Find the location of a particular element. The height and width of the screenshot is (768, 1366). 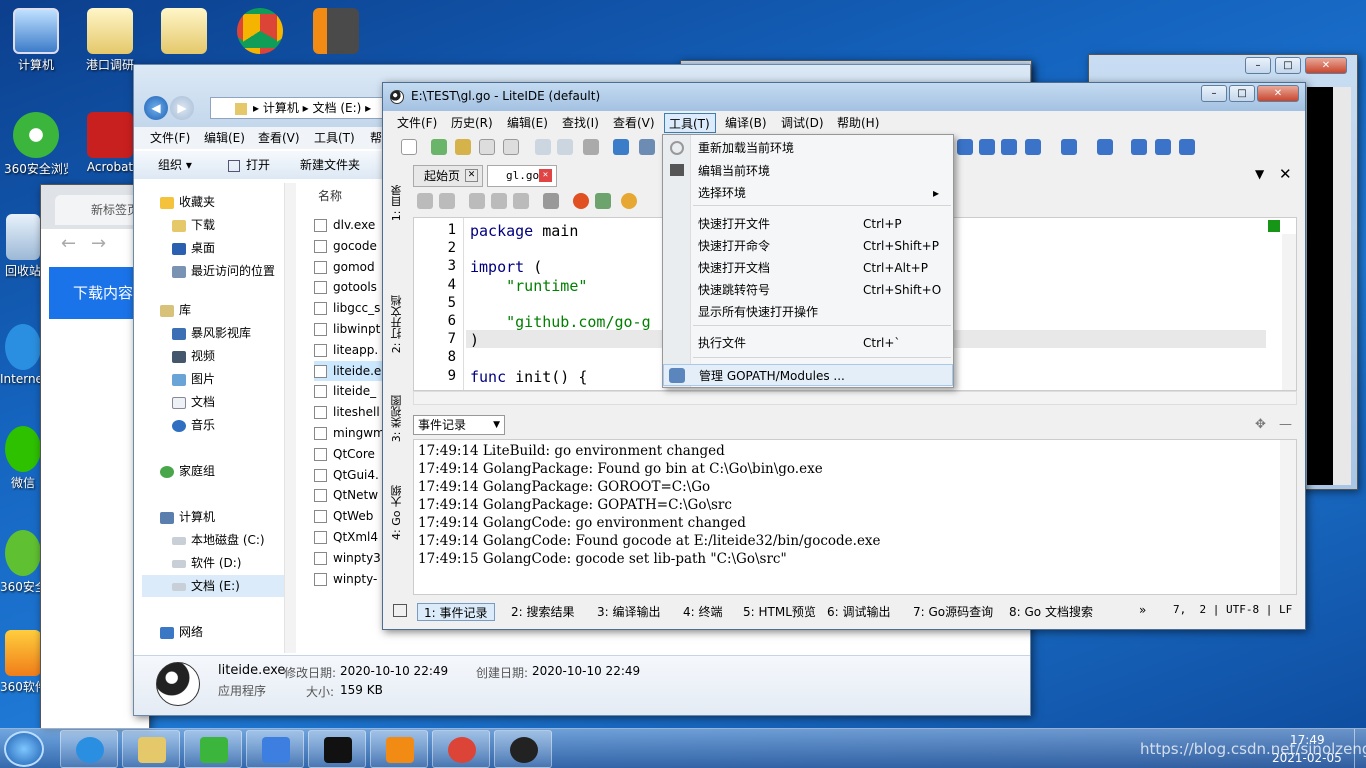

nav-computer: 计算机 is located at coordinates (187, 517).